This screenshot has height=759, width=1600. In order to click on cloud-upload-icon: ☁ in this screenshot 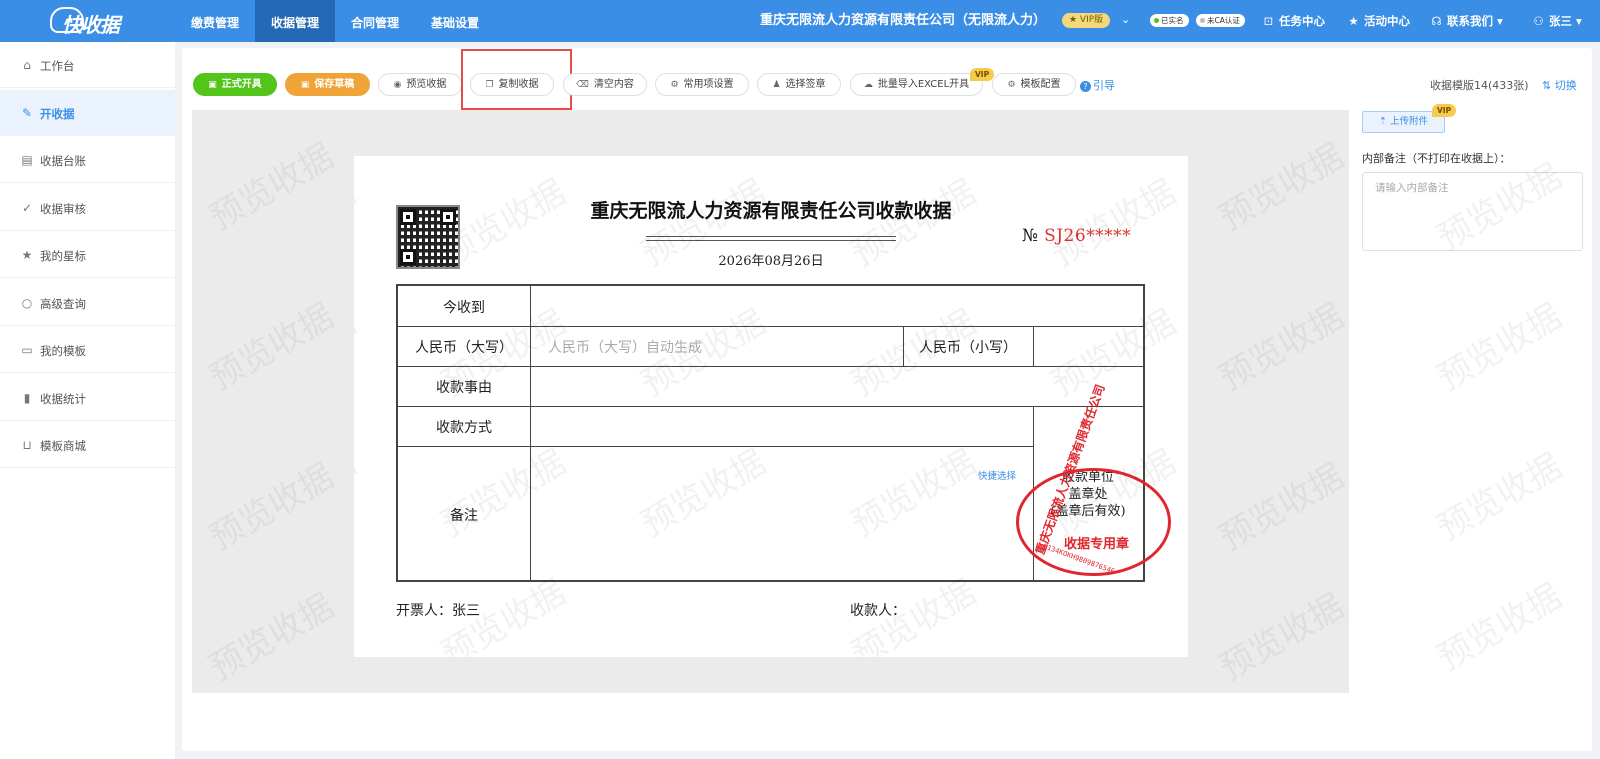, I will do `click(868, 85)`.